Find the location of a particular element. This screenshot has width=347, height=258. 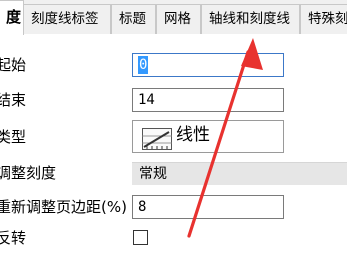

type-value: 线性 is located at coordinates (193, 135).